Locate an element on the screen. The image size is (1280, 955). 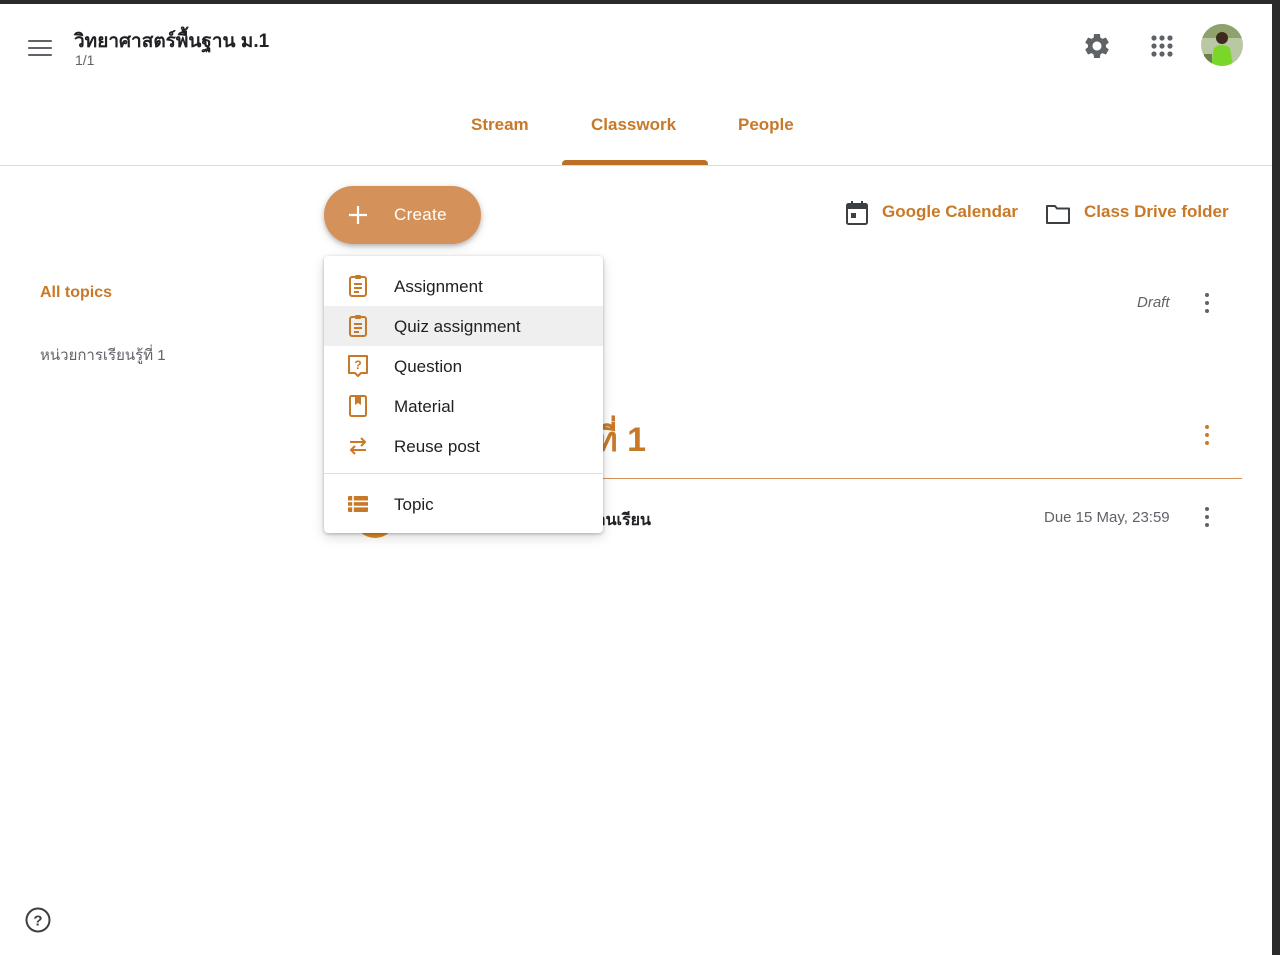
quiz-assignment-icon is located at coordinates (358, 326).